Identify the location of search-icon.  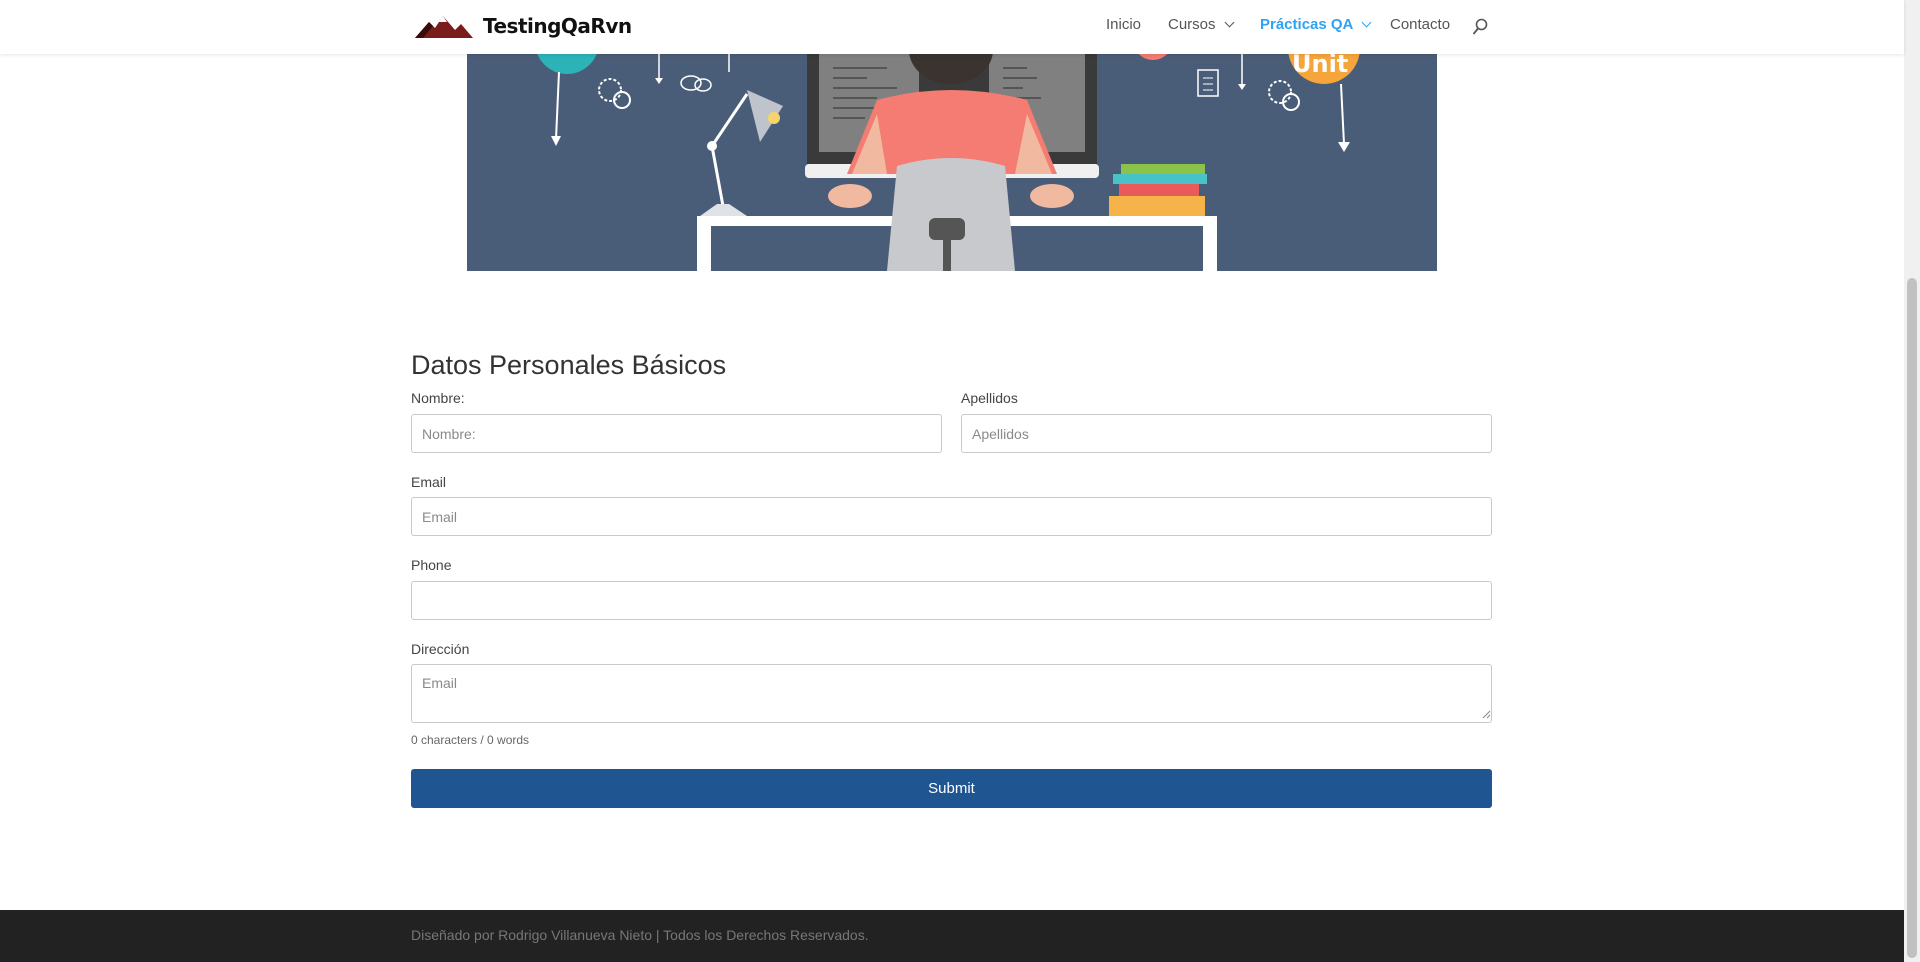
(1480, 27).